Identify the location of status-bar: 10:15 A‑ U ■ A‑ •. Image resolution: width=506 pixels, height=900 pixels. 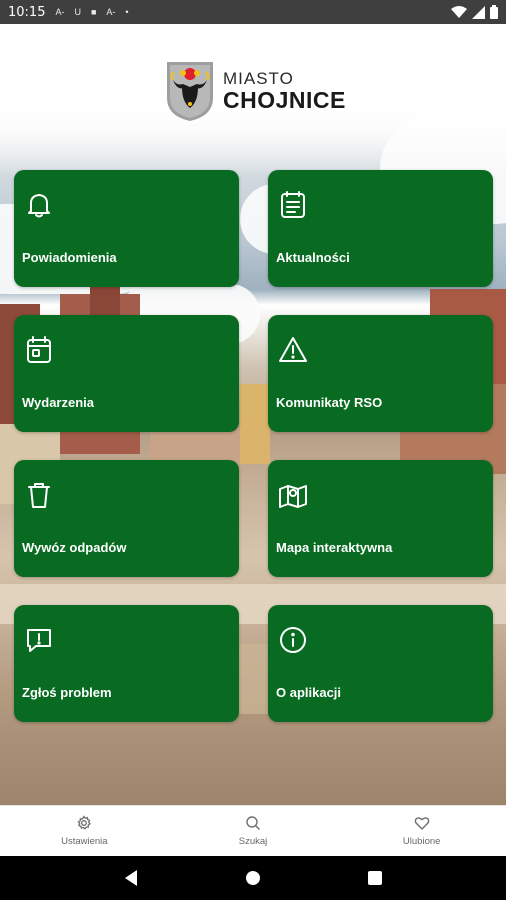
(253, 12).